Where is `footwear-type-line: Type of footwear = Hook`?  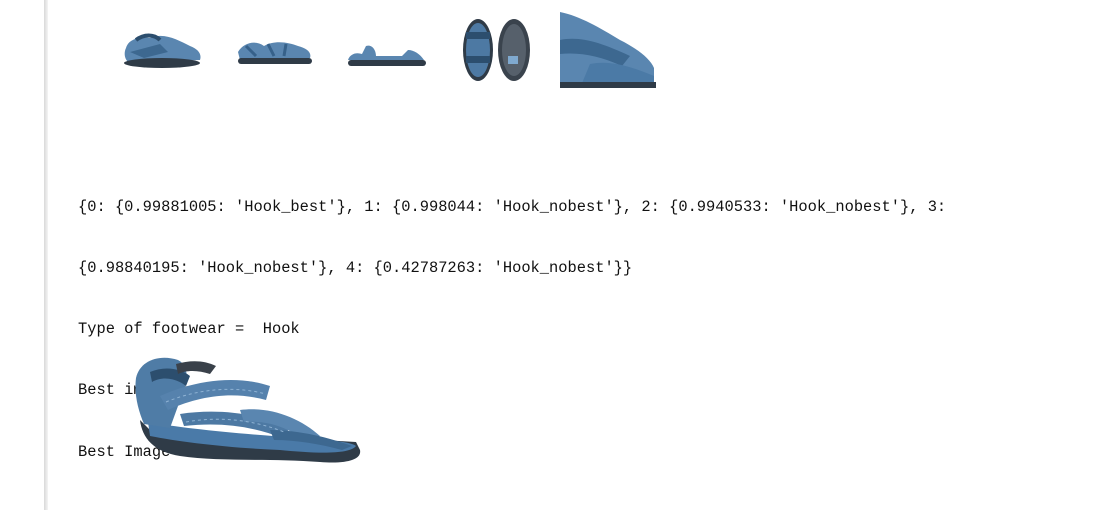 footwear-type-line: Type of footwear = Hook is located at coordinates (189, 329).